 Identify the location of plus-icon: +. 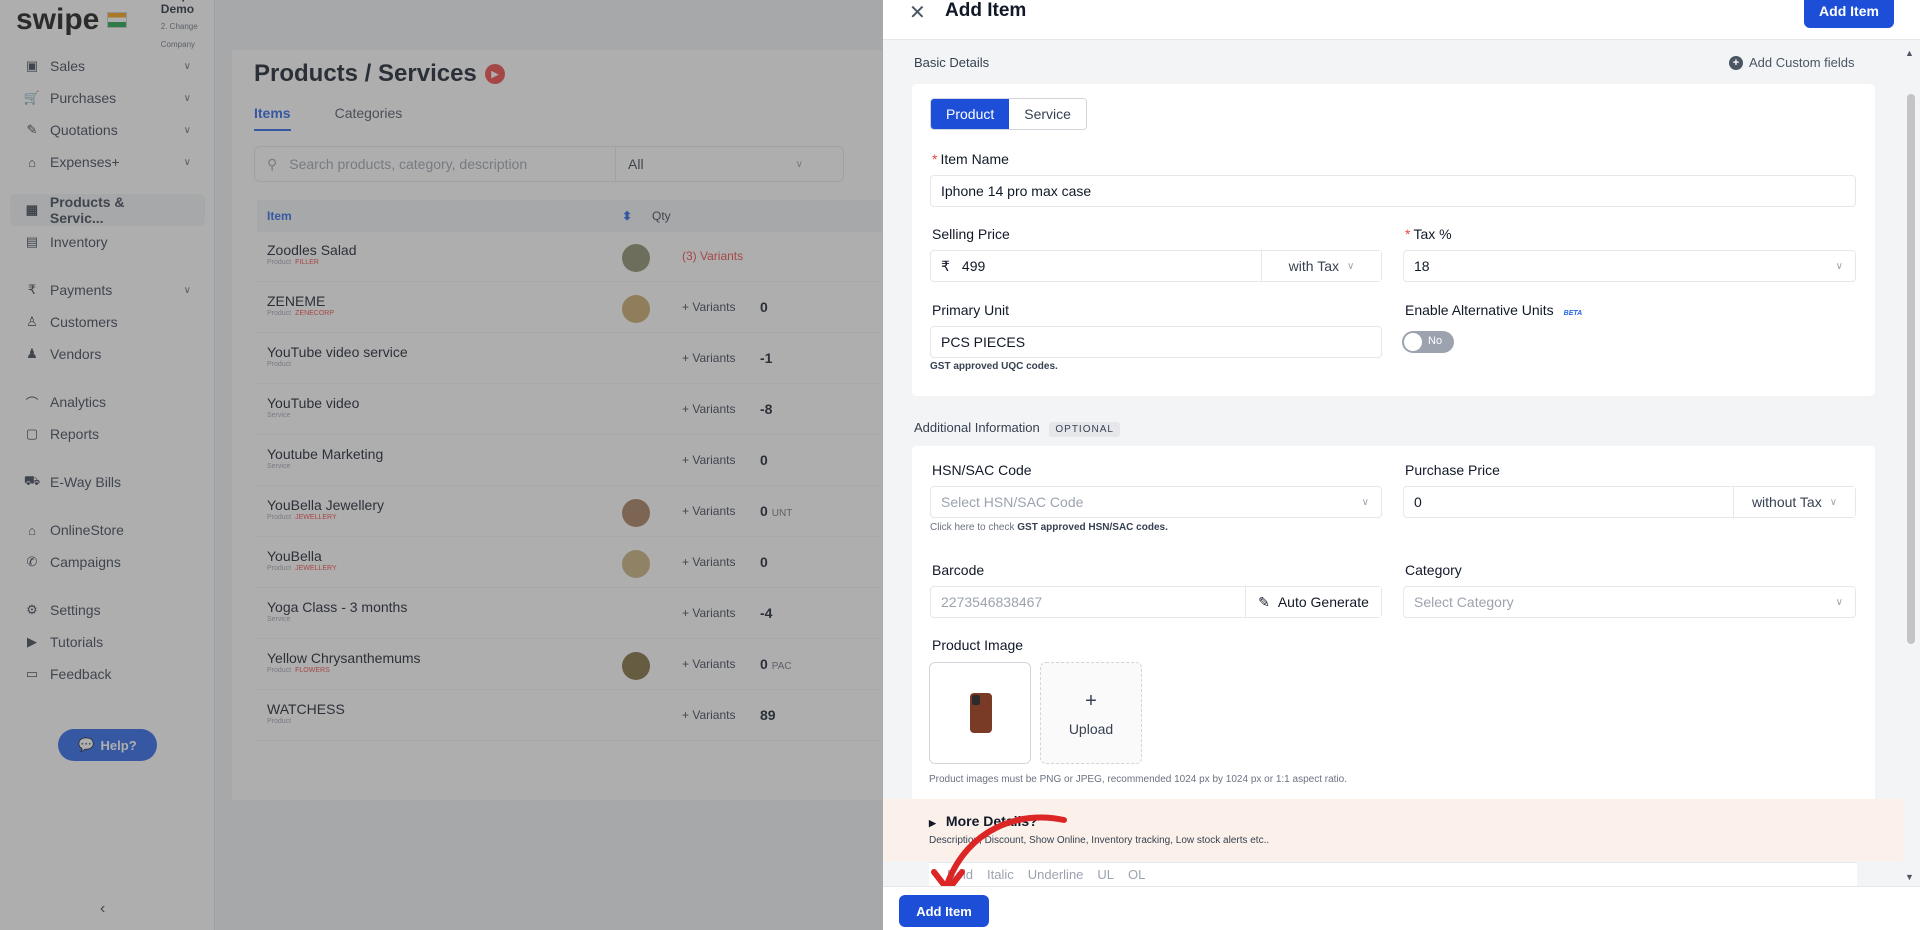
(1091, 700).